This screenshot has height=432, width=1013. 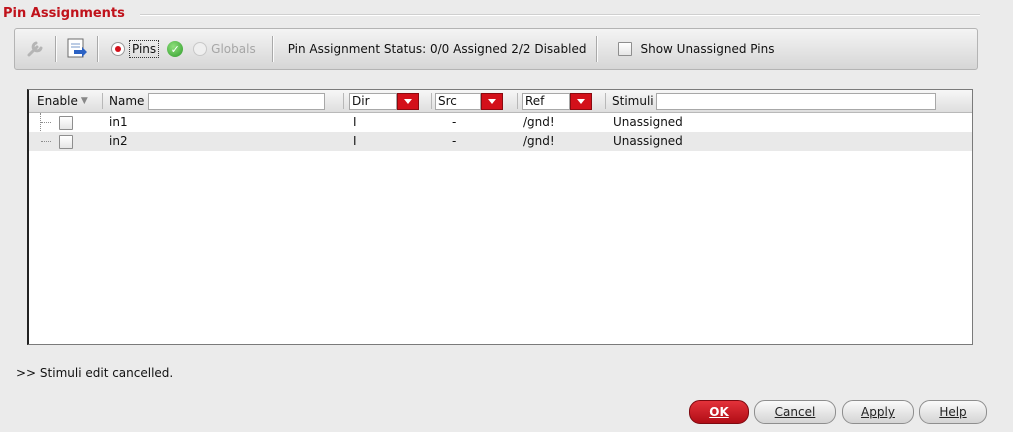 What do you see at coordinates (95, 373) in the screenshot?
I see `status-message: >> Stimuli edit cancelled.` at bounding box center [95, 373].